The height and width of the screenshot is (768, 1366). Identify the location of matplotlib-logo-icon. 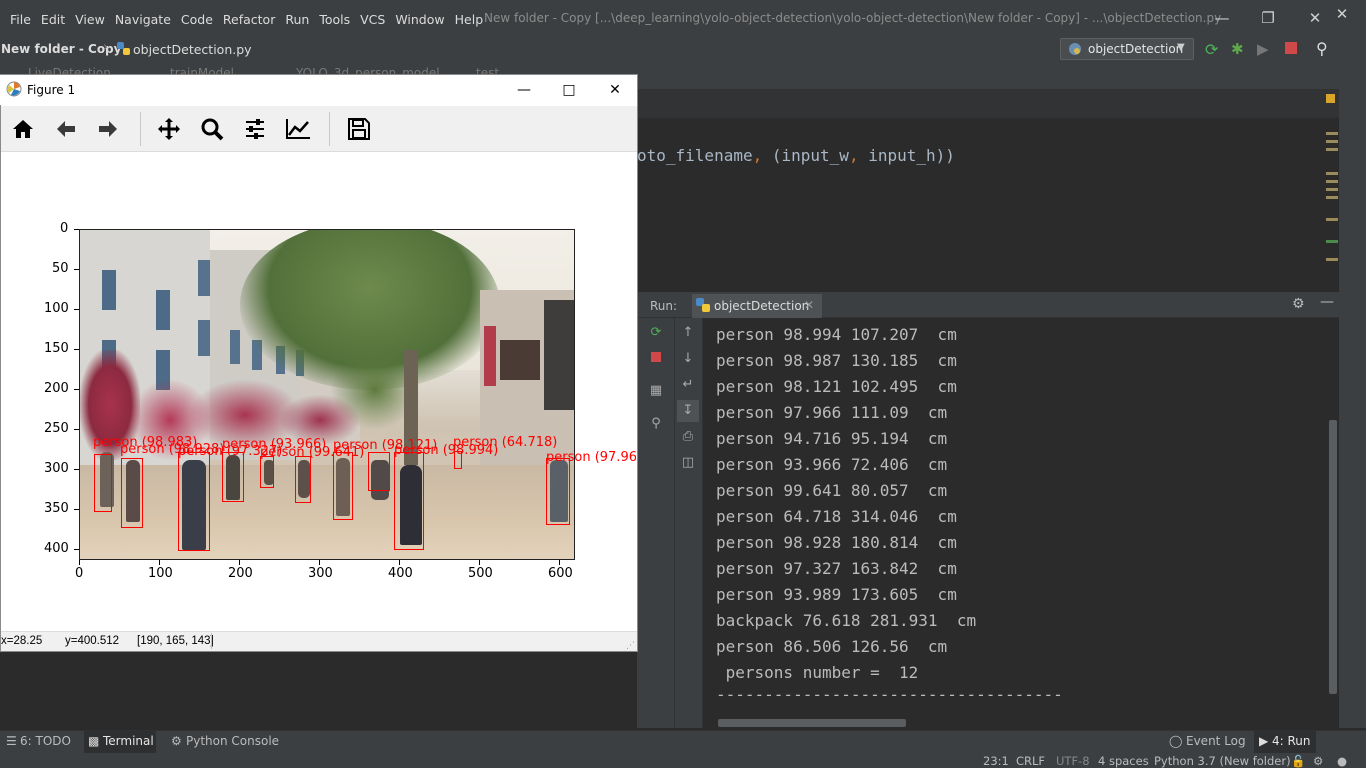
(14, 89).